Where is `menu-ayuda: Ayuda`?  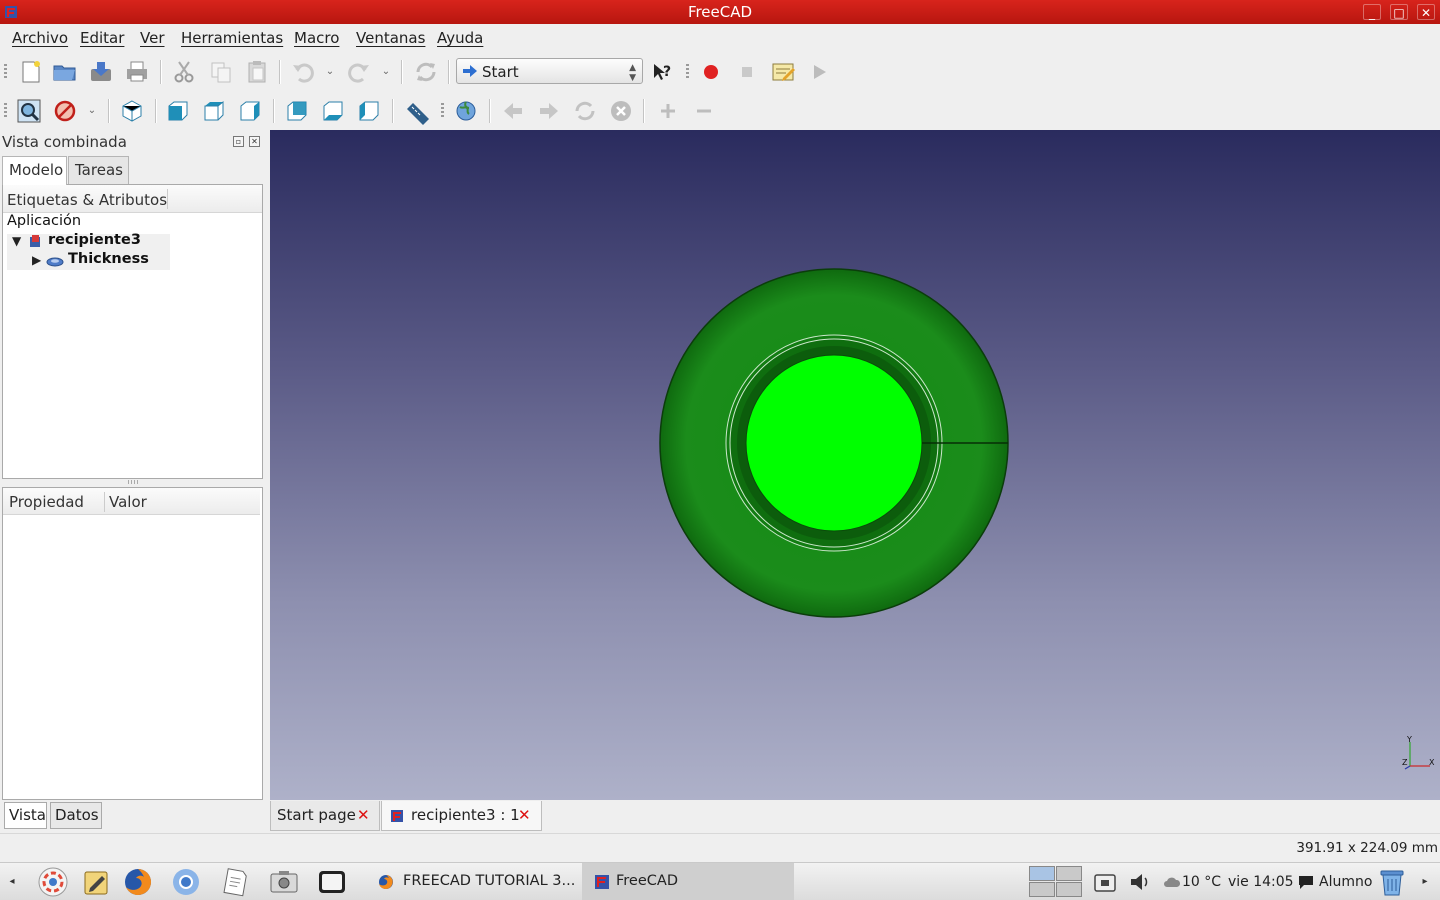
menu-ayuda: Ayuda is located at coordinates (460, 38).